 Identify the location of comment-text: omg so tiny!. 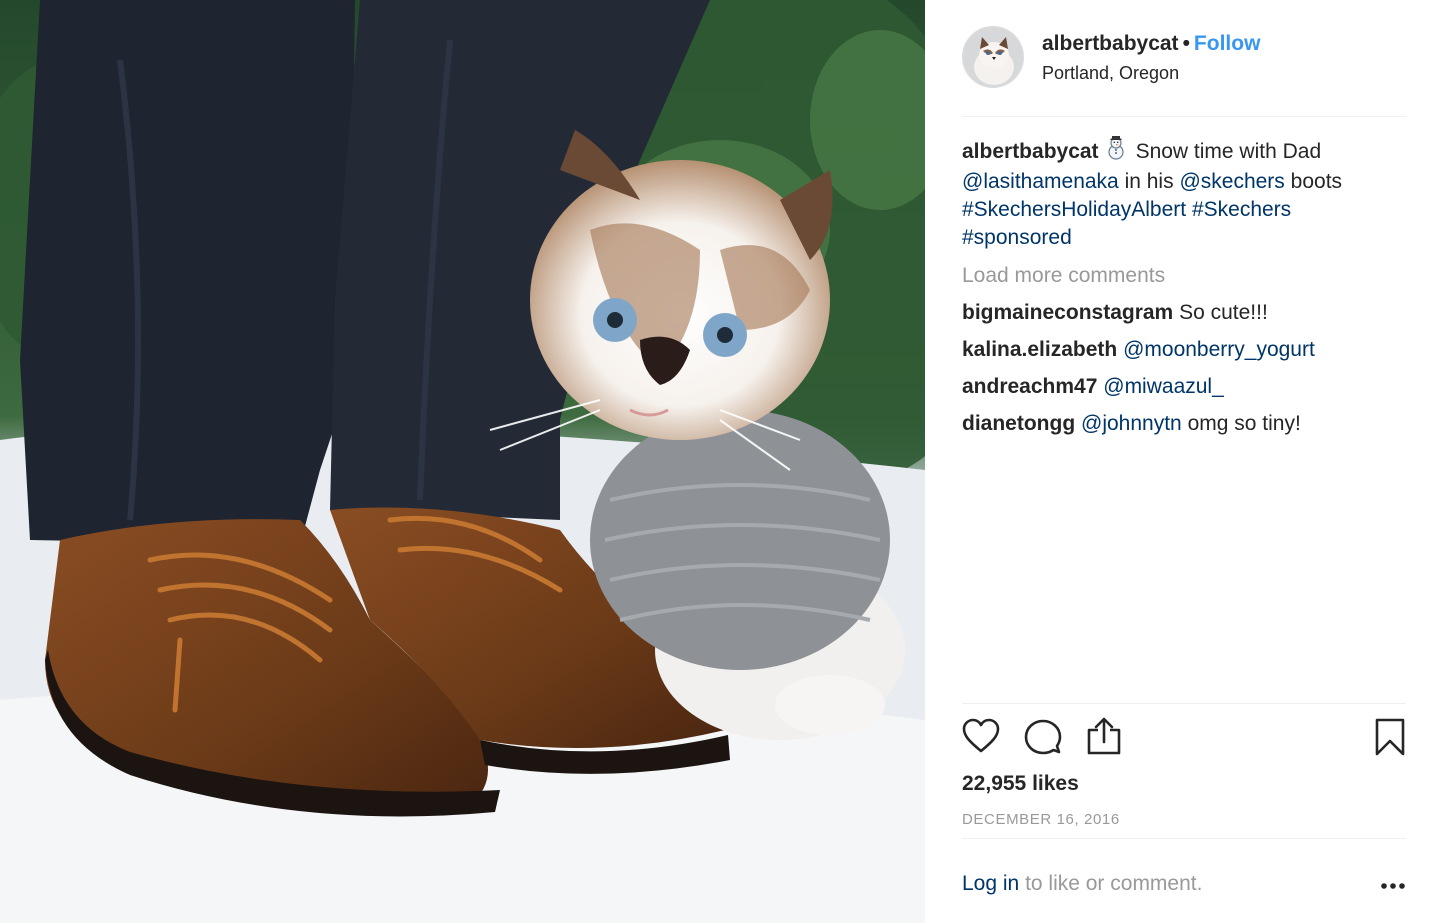
(1244, 423).